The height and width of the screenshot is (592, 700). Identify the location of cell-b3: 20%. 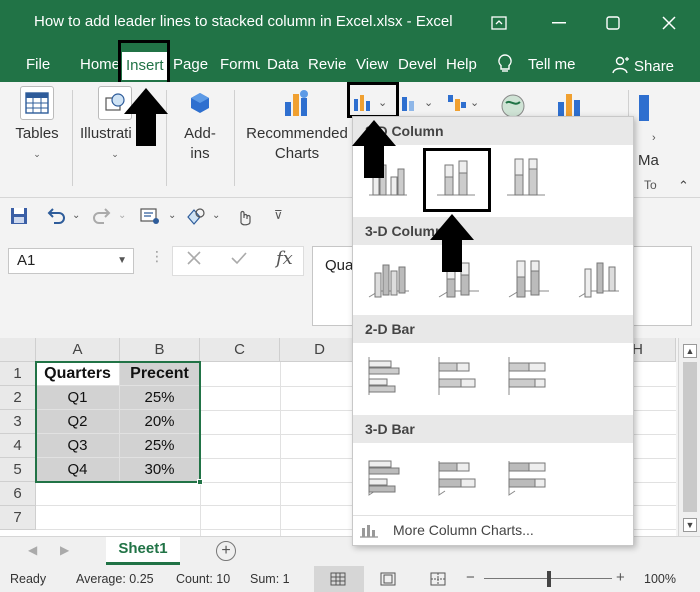
(160, 422).